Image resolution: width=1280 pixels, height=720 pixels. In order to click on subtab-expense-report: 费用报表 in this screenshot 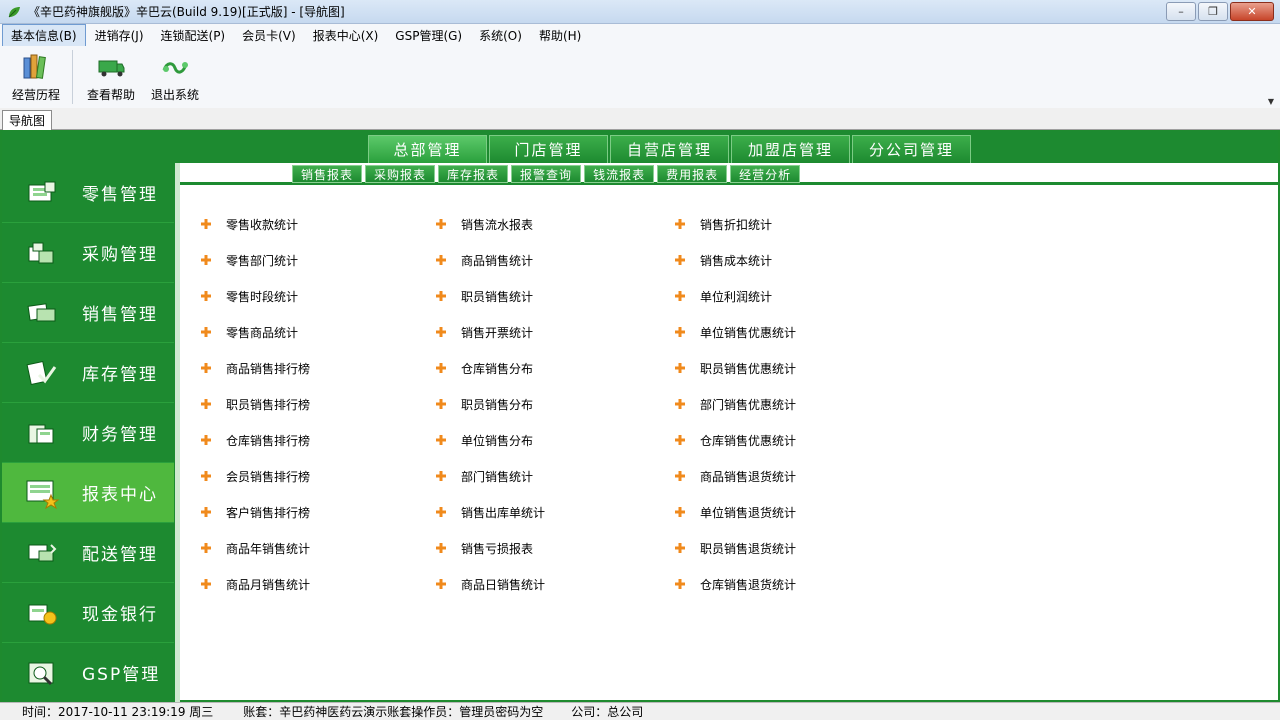, I will do `click(692, 174)`.